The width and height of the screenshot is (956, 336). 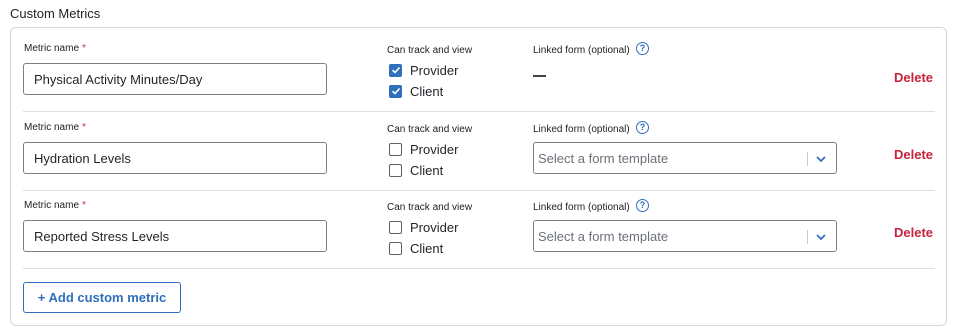 I want to click on add-custom-metric-button: + Add custom metric, so click(x=102, y=297).